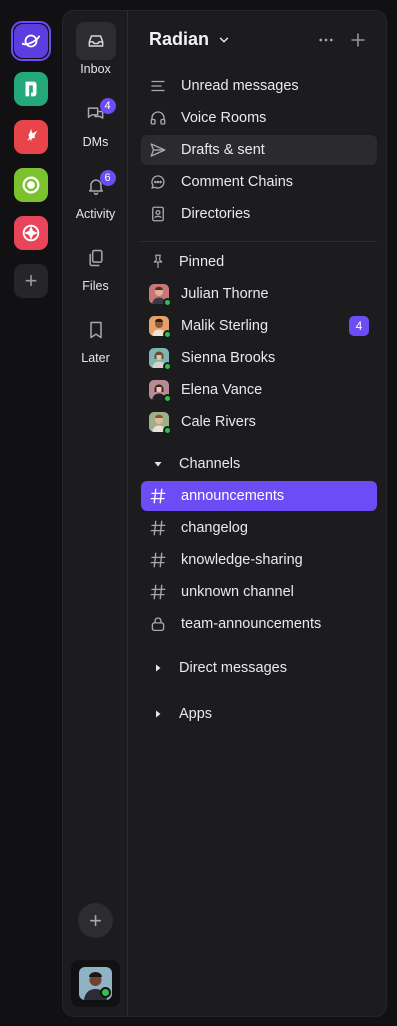  Describe the element at coordinates (259, 528) in the screenshot. I see `channel-changelog: changelog` at that location.